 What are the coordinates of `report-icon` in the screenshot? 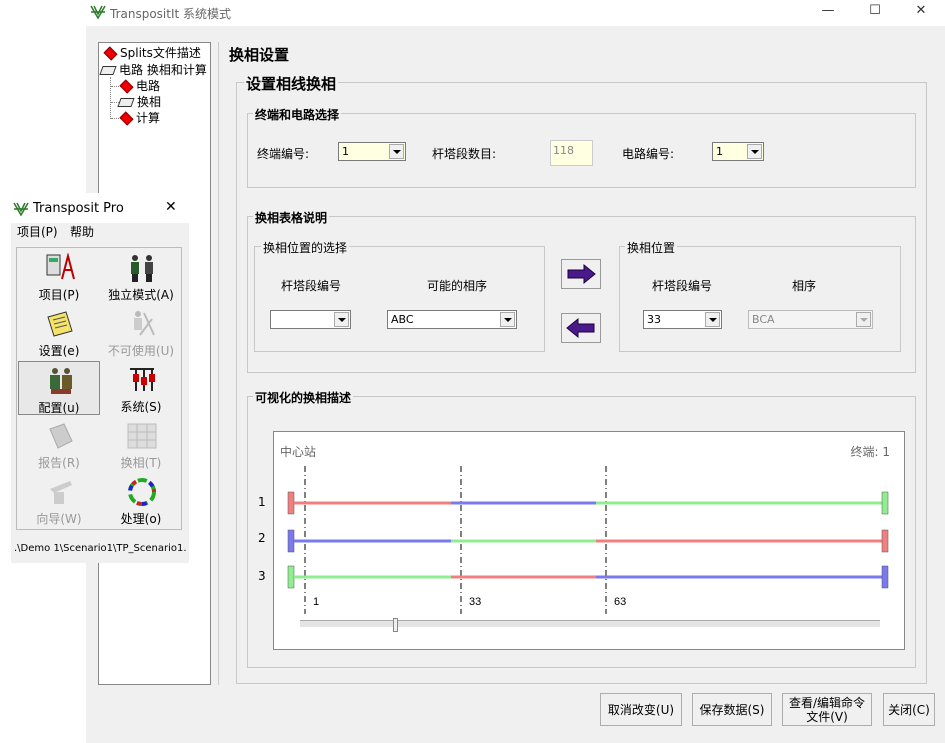 It's located at (61, 436).